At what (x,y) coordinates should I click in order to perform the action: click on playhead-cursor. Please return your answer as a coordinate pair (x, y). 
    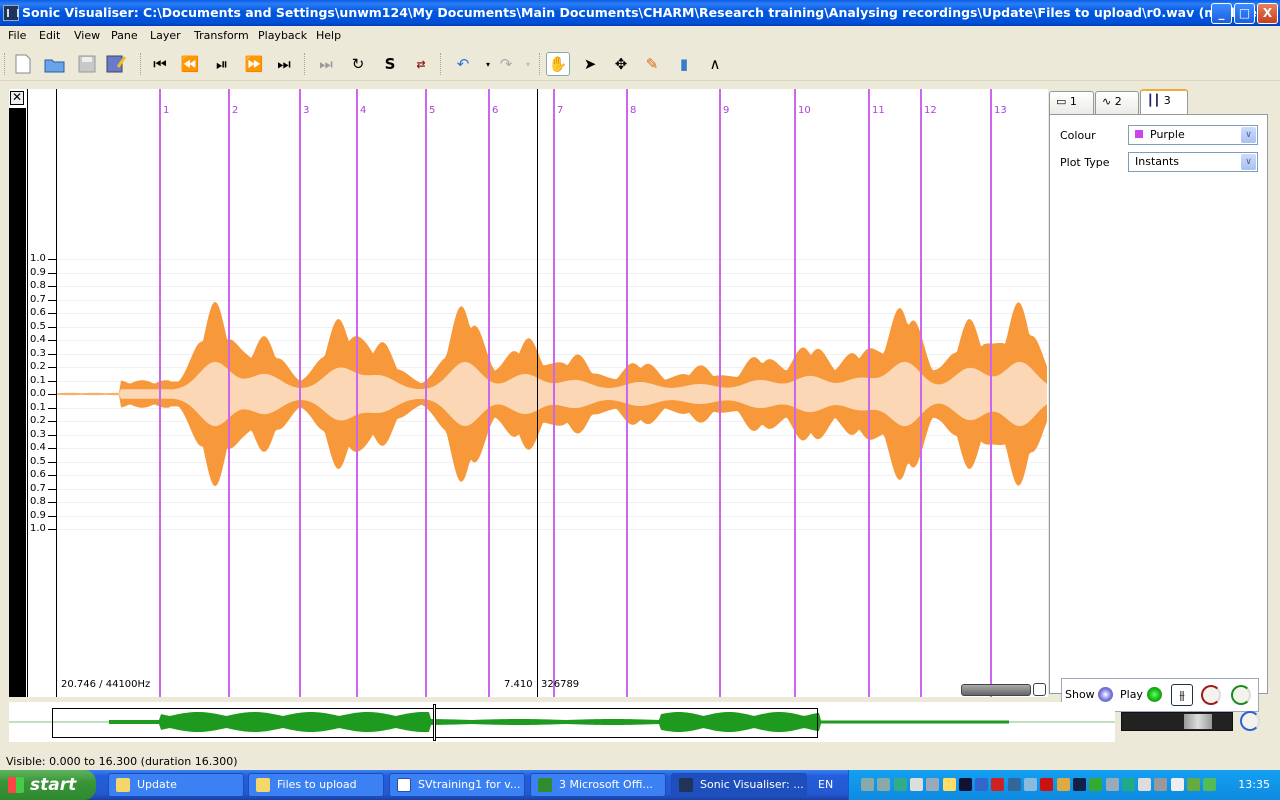
    Looking at the image, I should click on (537, 393).